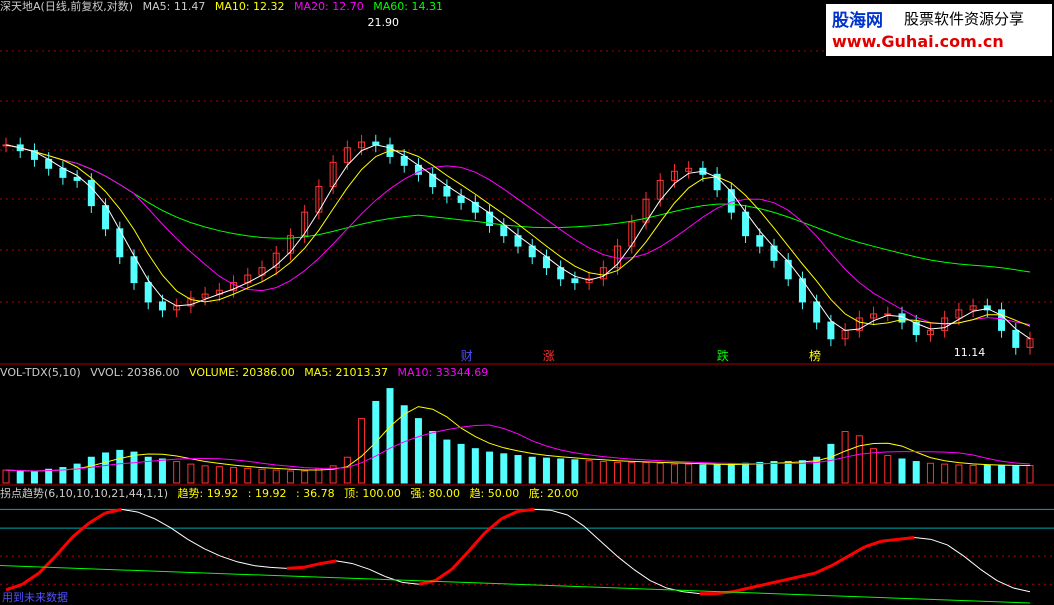  What do you see at coordinates (494, 493) in the screenshot?
I see `trend-level: 趋: 50.00` at bounding box center [494, 493].